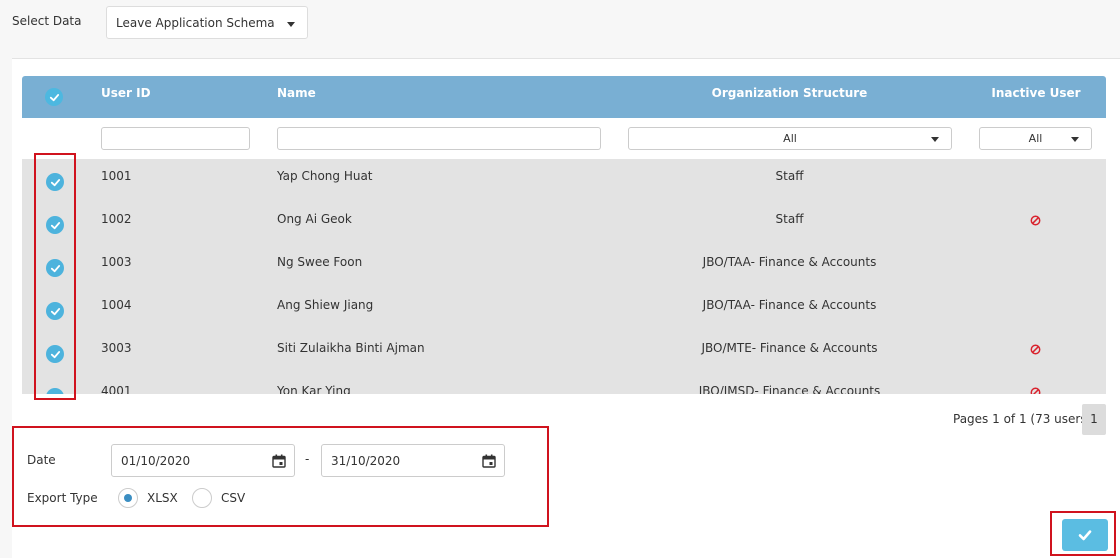 The image size is (1120, 558). I want to click on select-all-check-icon, so click(54, 97).